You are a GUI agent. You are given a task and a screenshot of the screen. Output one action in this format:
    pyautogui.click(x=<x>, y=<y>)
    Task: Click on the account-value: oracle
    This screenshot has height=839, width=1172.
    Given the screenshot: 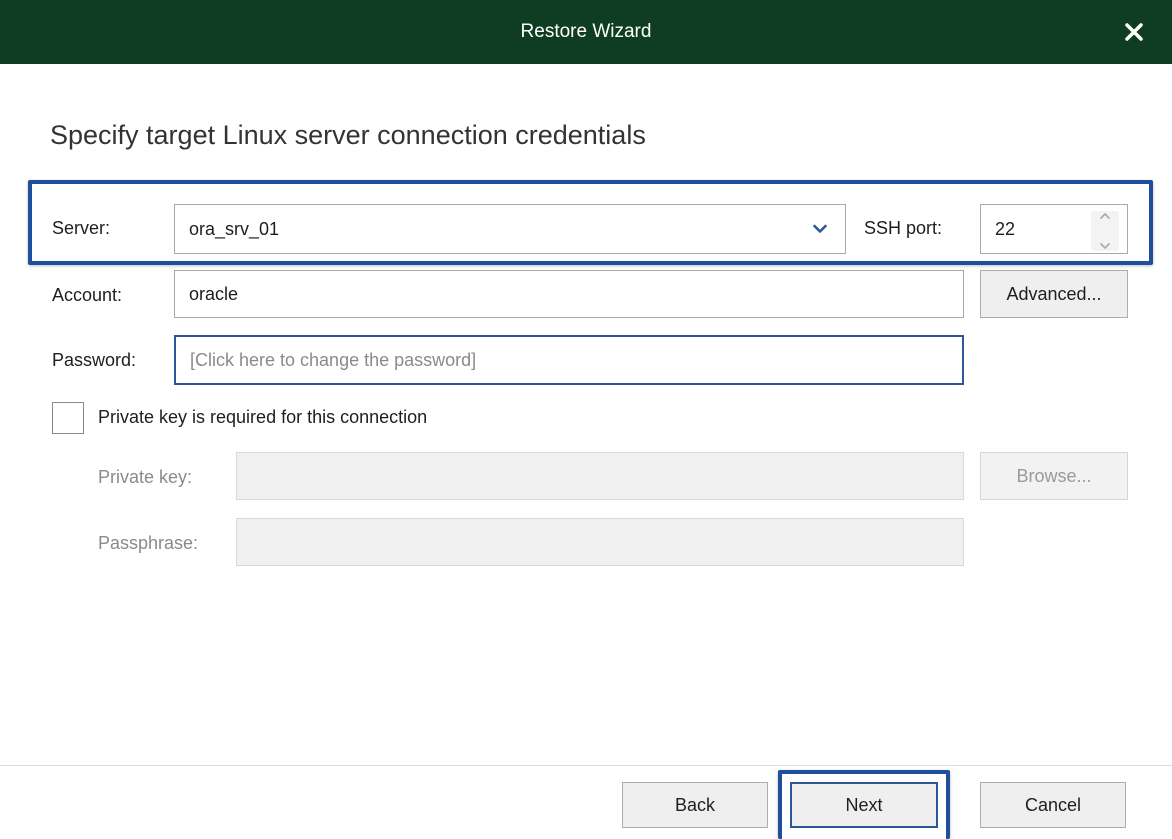 What is the action you would take?
    pyautogui.click(x=214, y=293)
    